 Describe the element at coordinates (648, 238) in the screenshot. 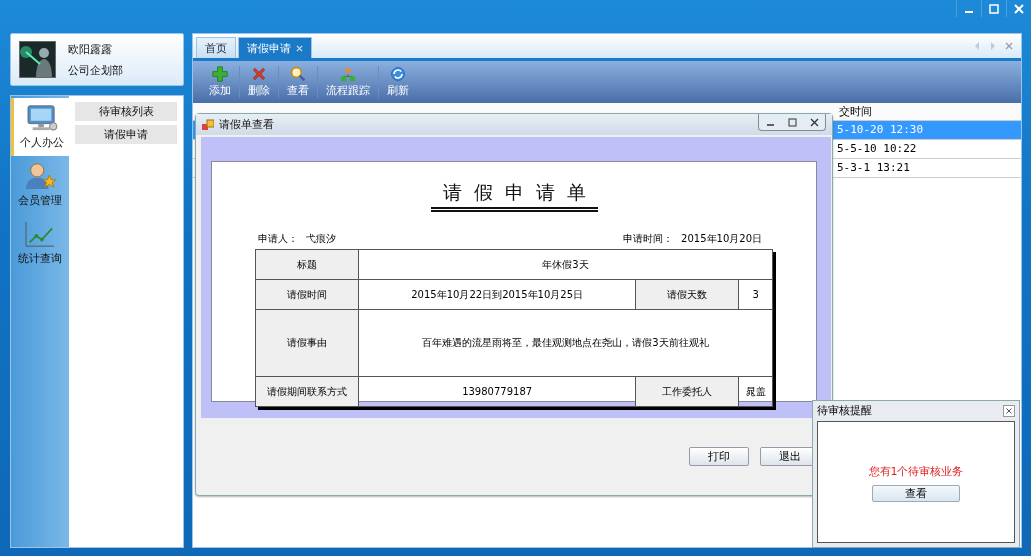

I see `field-label: 申请时间：` at that location.